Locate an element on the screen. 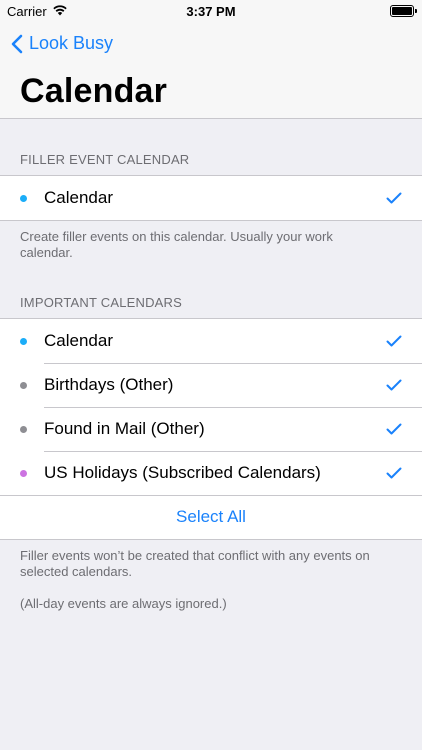 Image resolution: width=422 pixels, height=750 pixels. calendar-name: Found in Mail (Other) is located at coordinates (124, 428).